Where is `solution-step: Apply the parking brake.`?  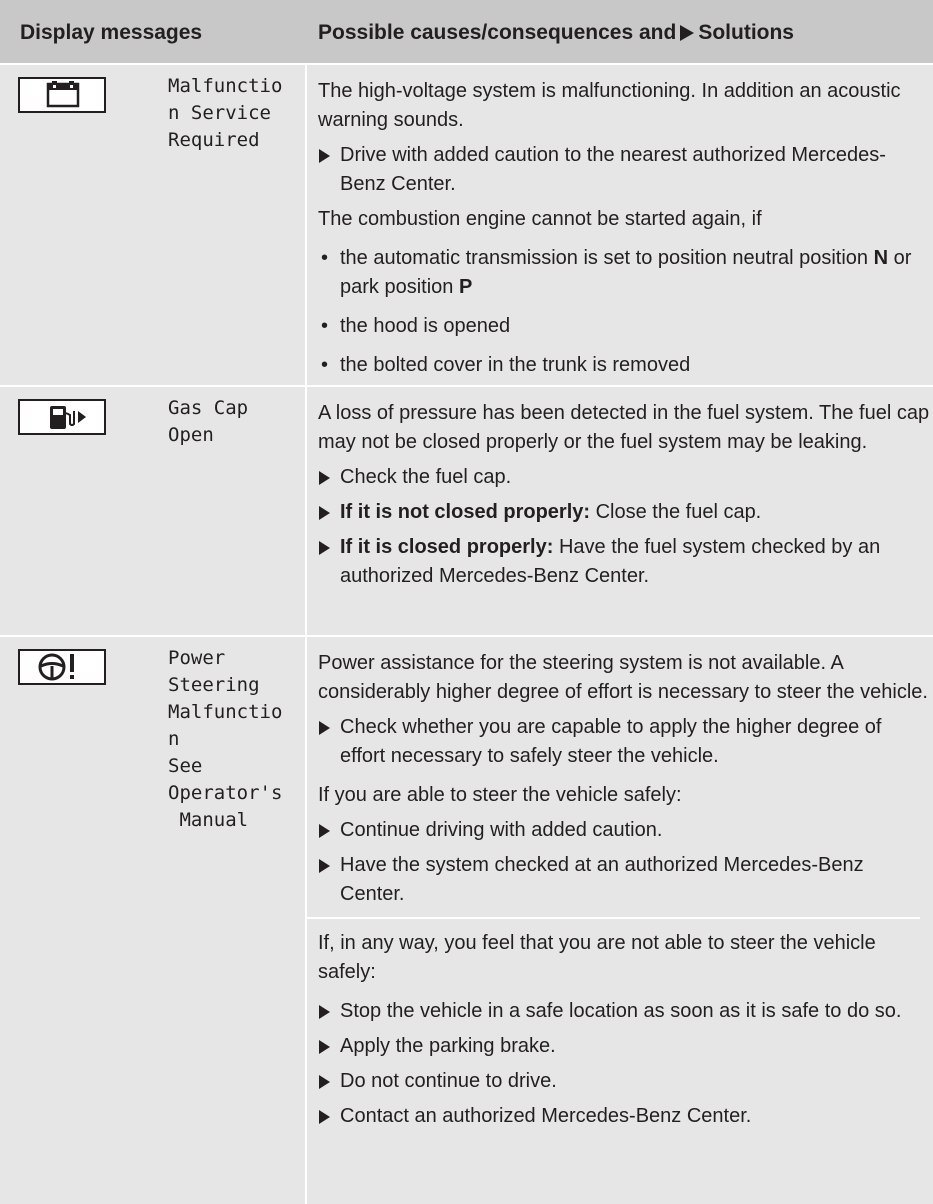 solution-step: Apply the parking brake. is located at coordinates (624, 1046).